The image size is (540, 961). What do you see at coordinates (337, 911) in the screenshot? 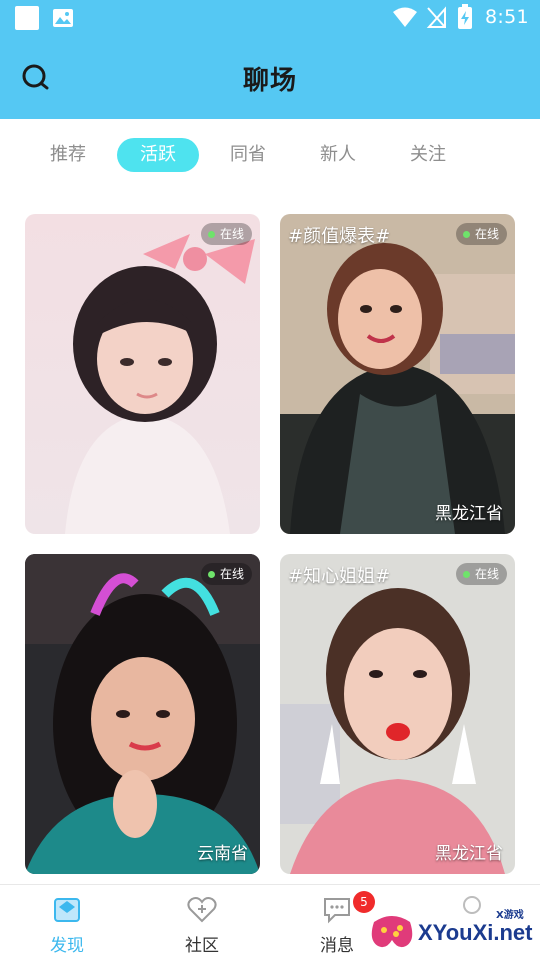
I see `chat-bubble-icon` at bounding box center [337, 911].